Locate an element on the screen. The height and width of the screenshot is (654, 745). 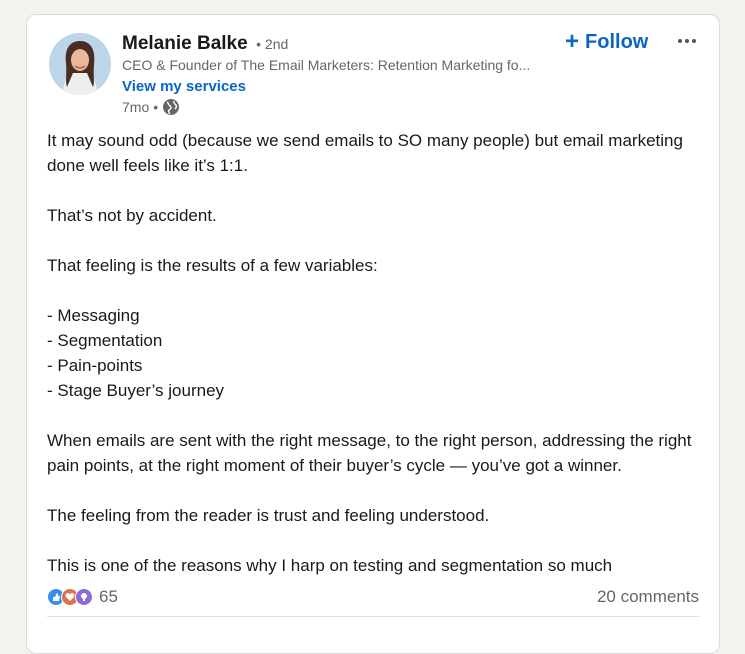
avatar is located at coordinates (80, 64).